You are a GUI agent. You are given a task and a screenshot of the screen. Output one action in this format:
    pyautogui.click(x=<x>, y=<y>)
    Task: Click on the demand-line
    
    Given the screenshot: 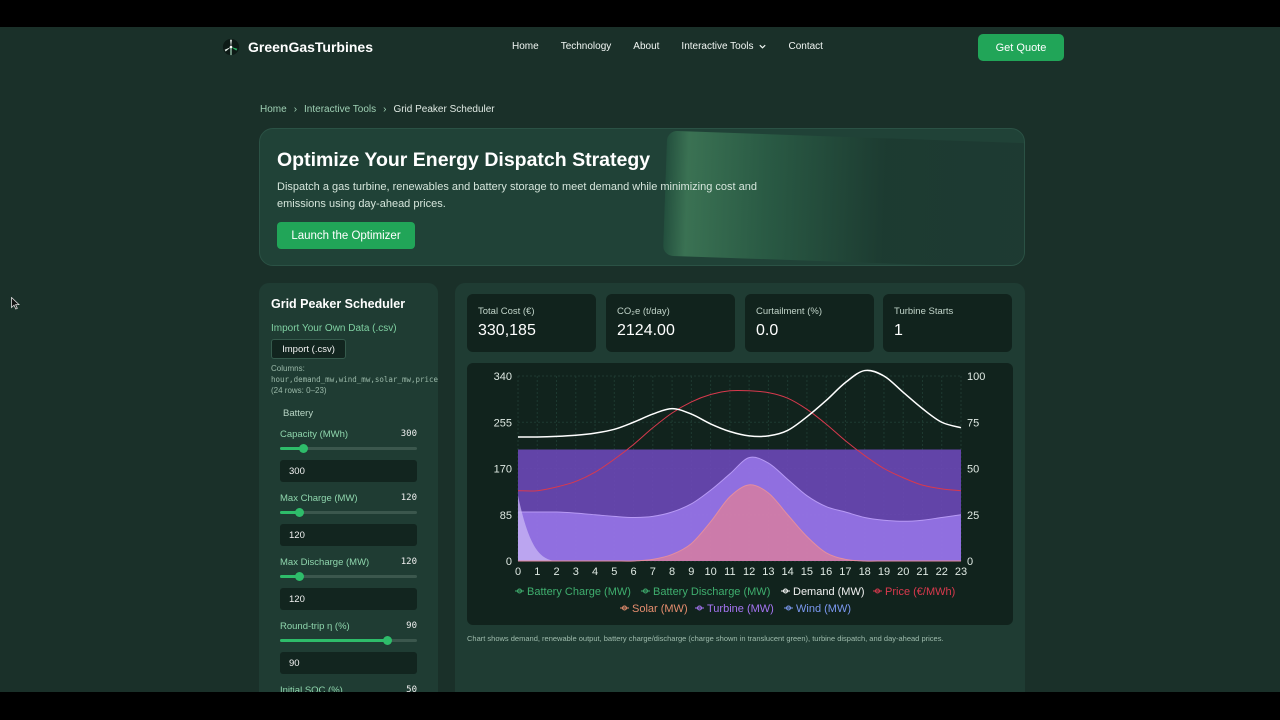 What is the action you would take?
    pyautogui.click(x=739, y=403)
    